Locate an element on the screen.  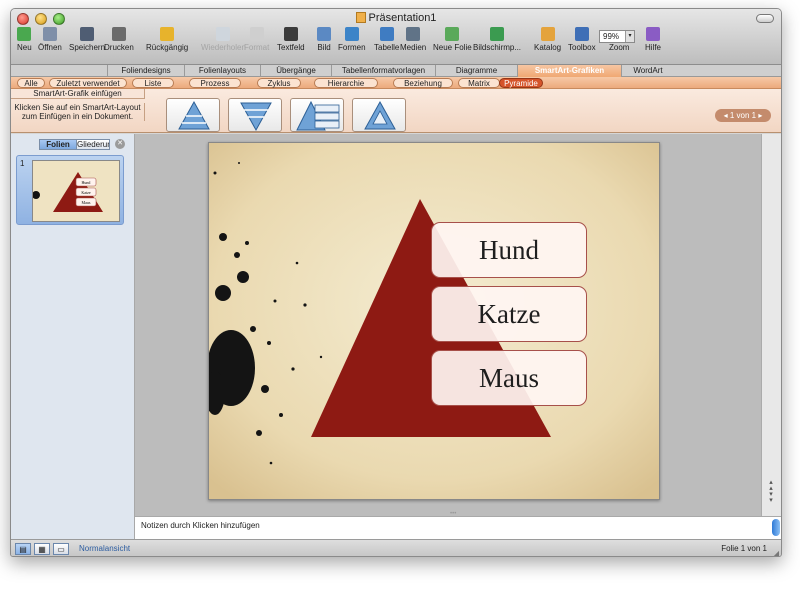
ribbon-tab-4: Tabellenformatvorlagen is located at coordinates (383, 71).